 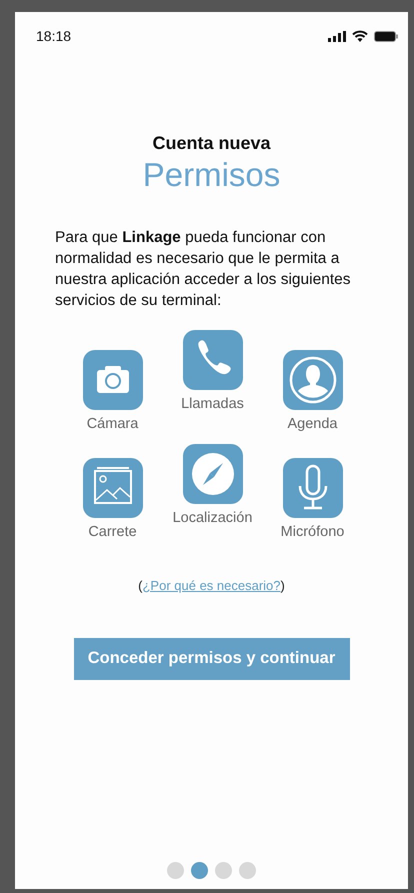 What do you see at coordinates (54, 36) in the screenshot?
I see `status-time: 18:18` at bounding box center [54, 36].